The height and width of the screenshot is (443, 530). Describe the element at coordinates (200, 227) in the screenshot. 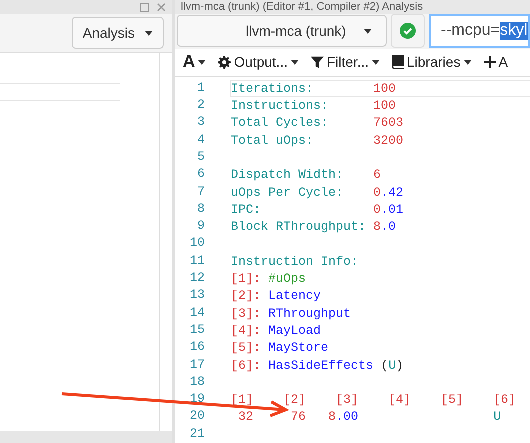

I see `line-number: 9` at that location.